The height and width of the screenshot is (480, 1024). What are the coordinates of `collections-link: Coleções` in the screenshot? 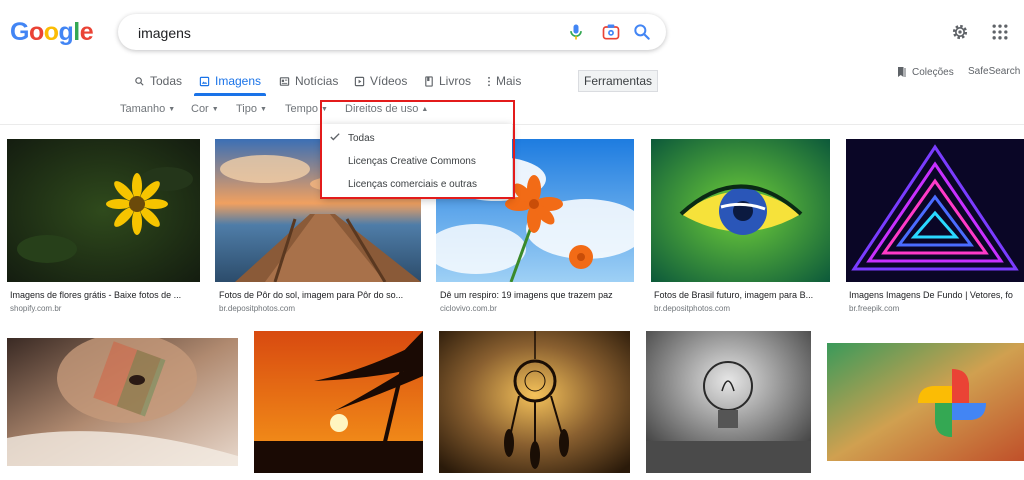 It's located at (925, 72).